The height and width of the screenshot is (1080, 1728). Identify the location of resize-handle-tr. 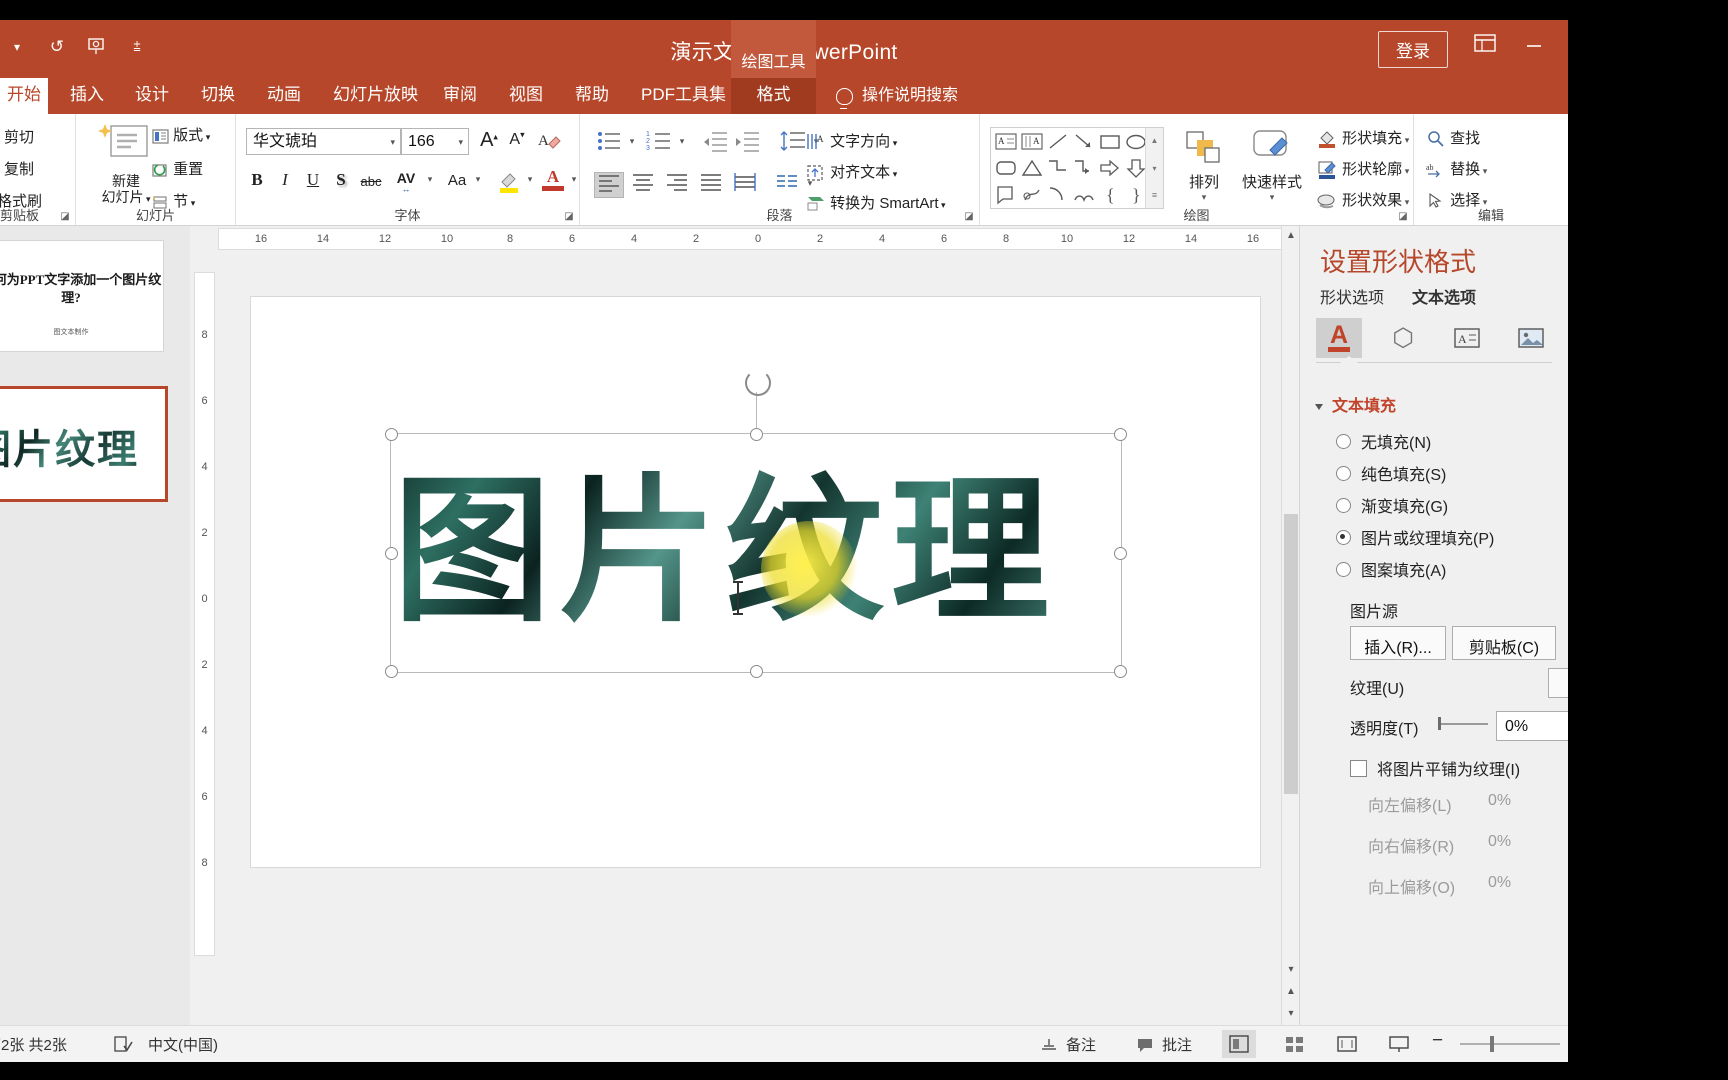
(1120, 434).